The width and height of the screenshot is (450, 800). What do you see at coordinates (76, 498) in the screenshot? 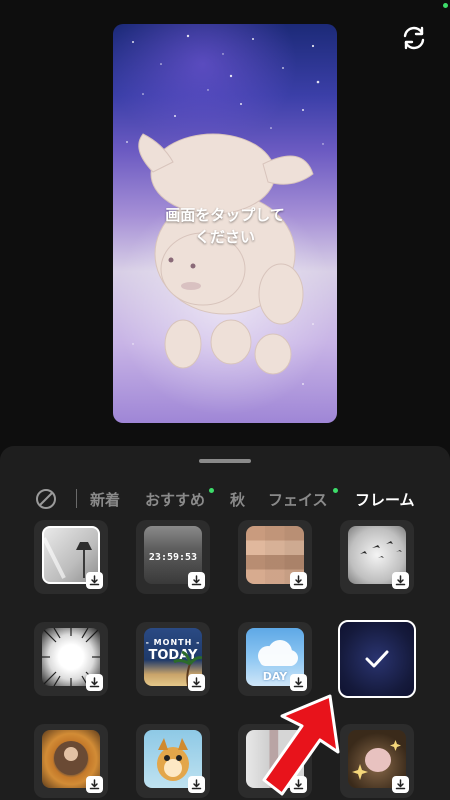
I see `tab-divider` at bounding box center [76, 498].